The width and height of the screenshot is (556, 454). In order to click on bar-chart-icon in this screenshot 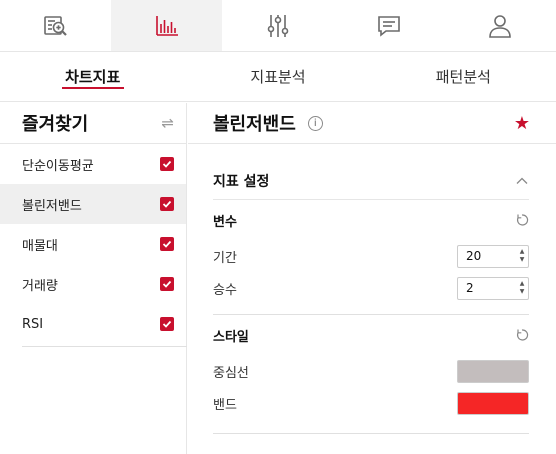, I will do `click(166, 25)`.